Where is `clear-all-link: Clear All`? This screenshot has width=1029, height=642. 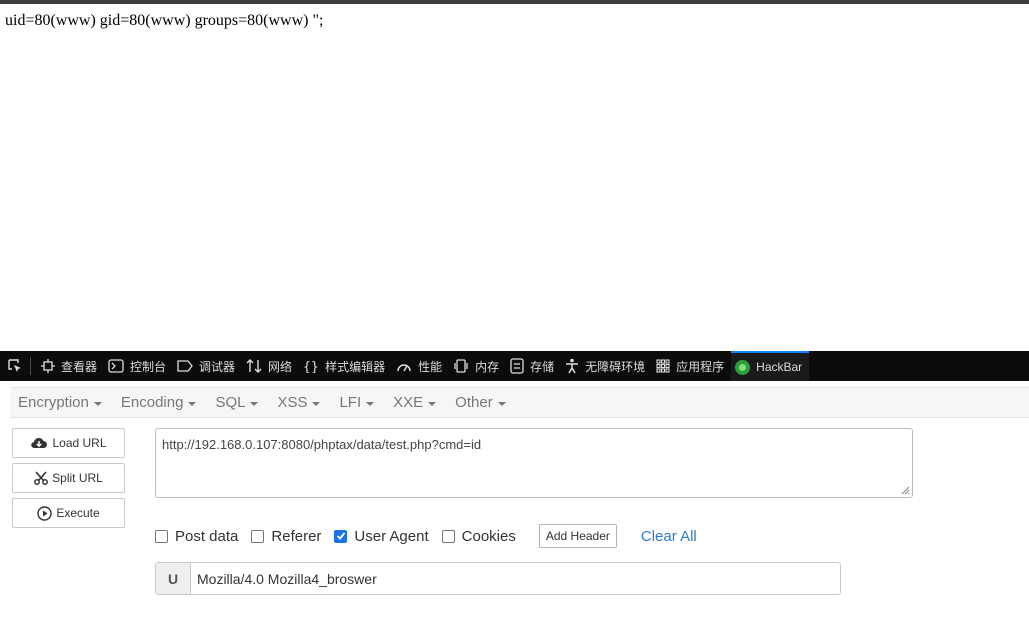
clear-all-link: Clear All is located at coordinates (669, 536).